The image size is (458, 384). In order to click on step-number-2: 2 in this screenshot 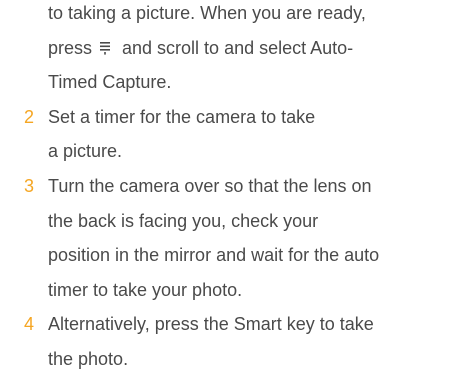, I will do `click(29, 116)`.